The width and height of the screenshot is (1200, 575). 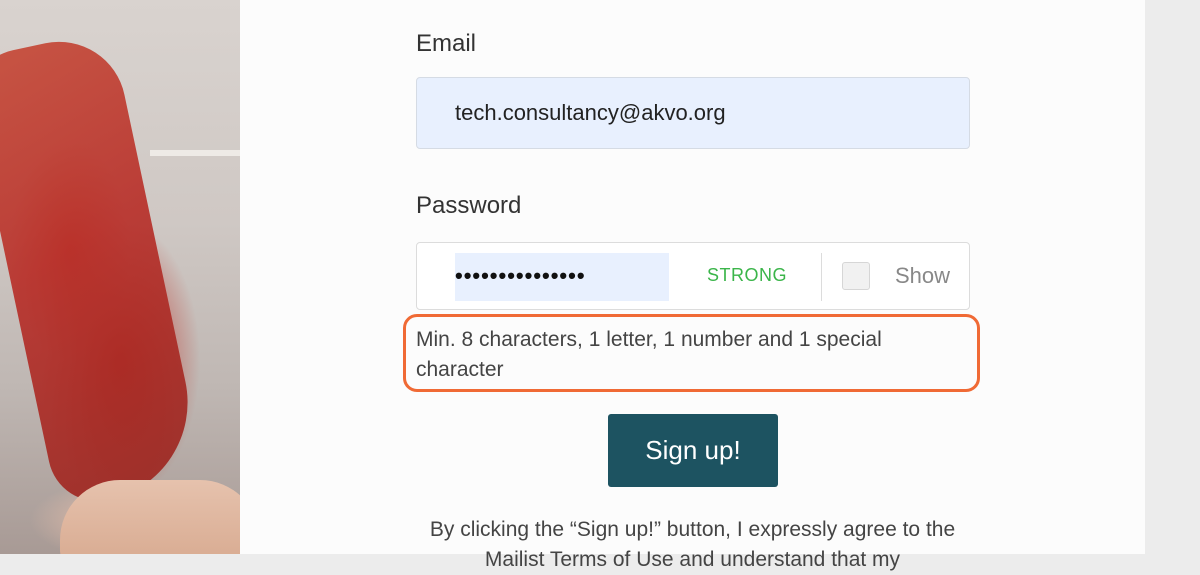 What do you see at coordinates (693, 450) in the screenshot?
I see `signup-button: Sign up!` at bounding box center [693, 450].